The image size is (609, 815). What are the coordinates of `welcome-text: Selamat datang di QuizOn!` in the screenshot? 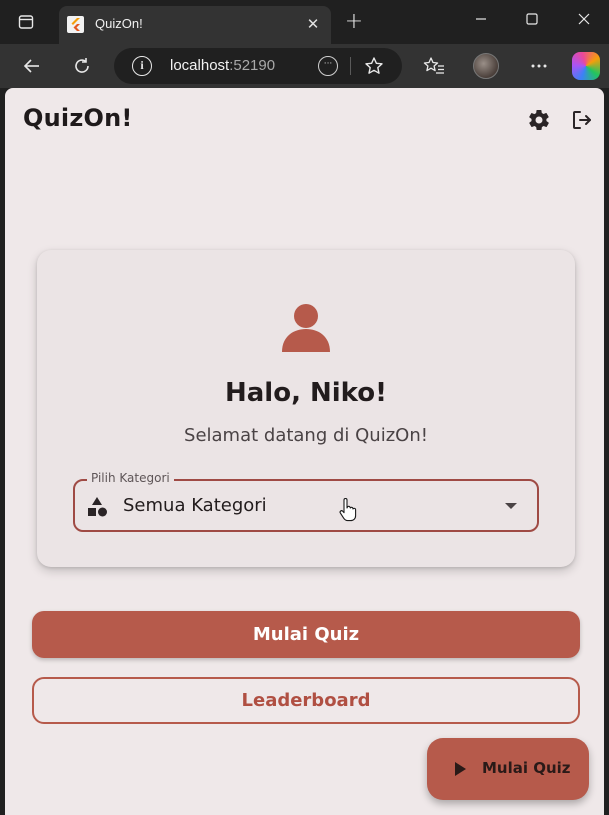 It's located at (306, 435).